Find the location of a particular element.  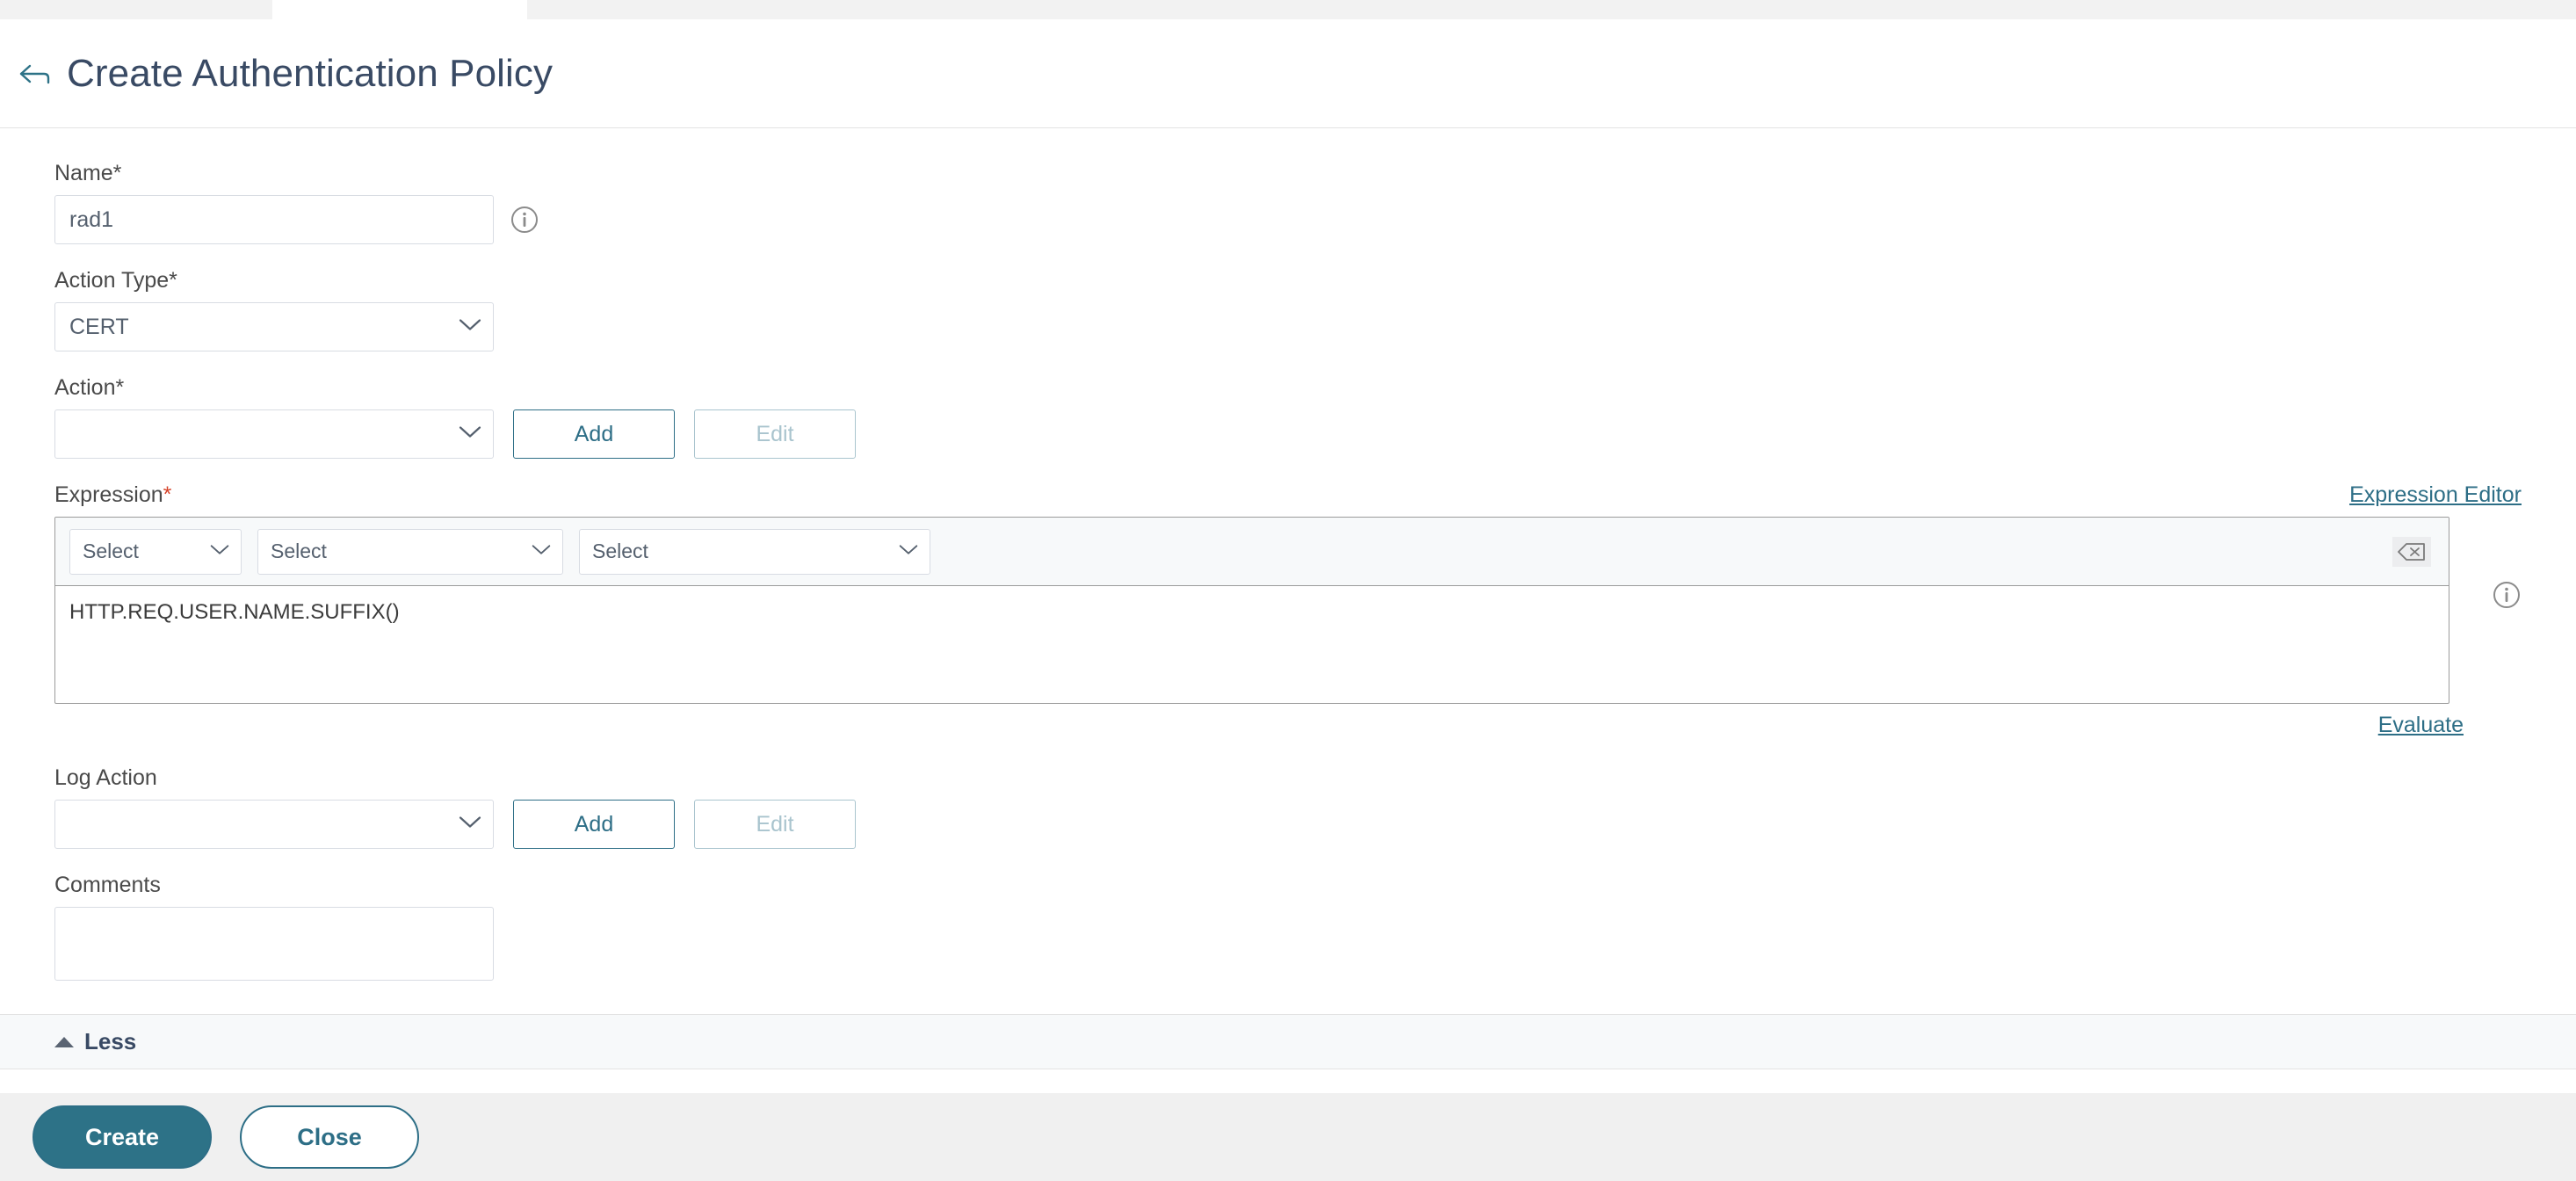

expression-label: Expression* is located at coordinates (112, 495).